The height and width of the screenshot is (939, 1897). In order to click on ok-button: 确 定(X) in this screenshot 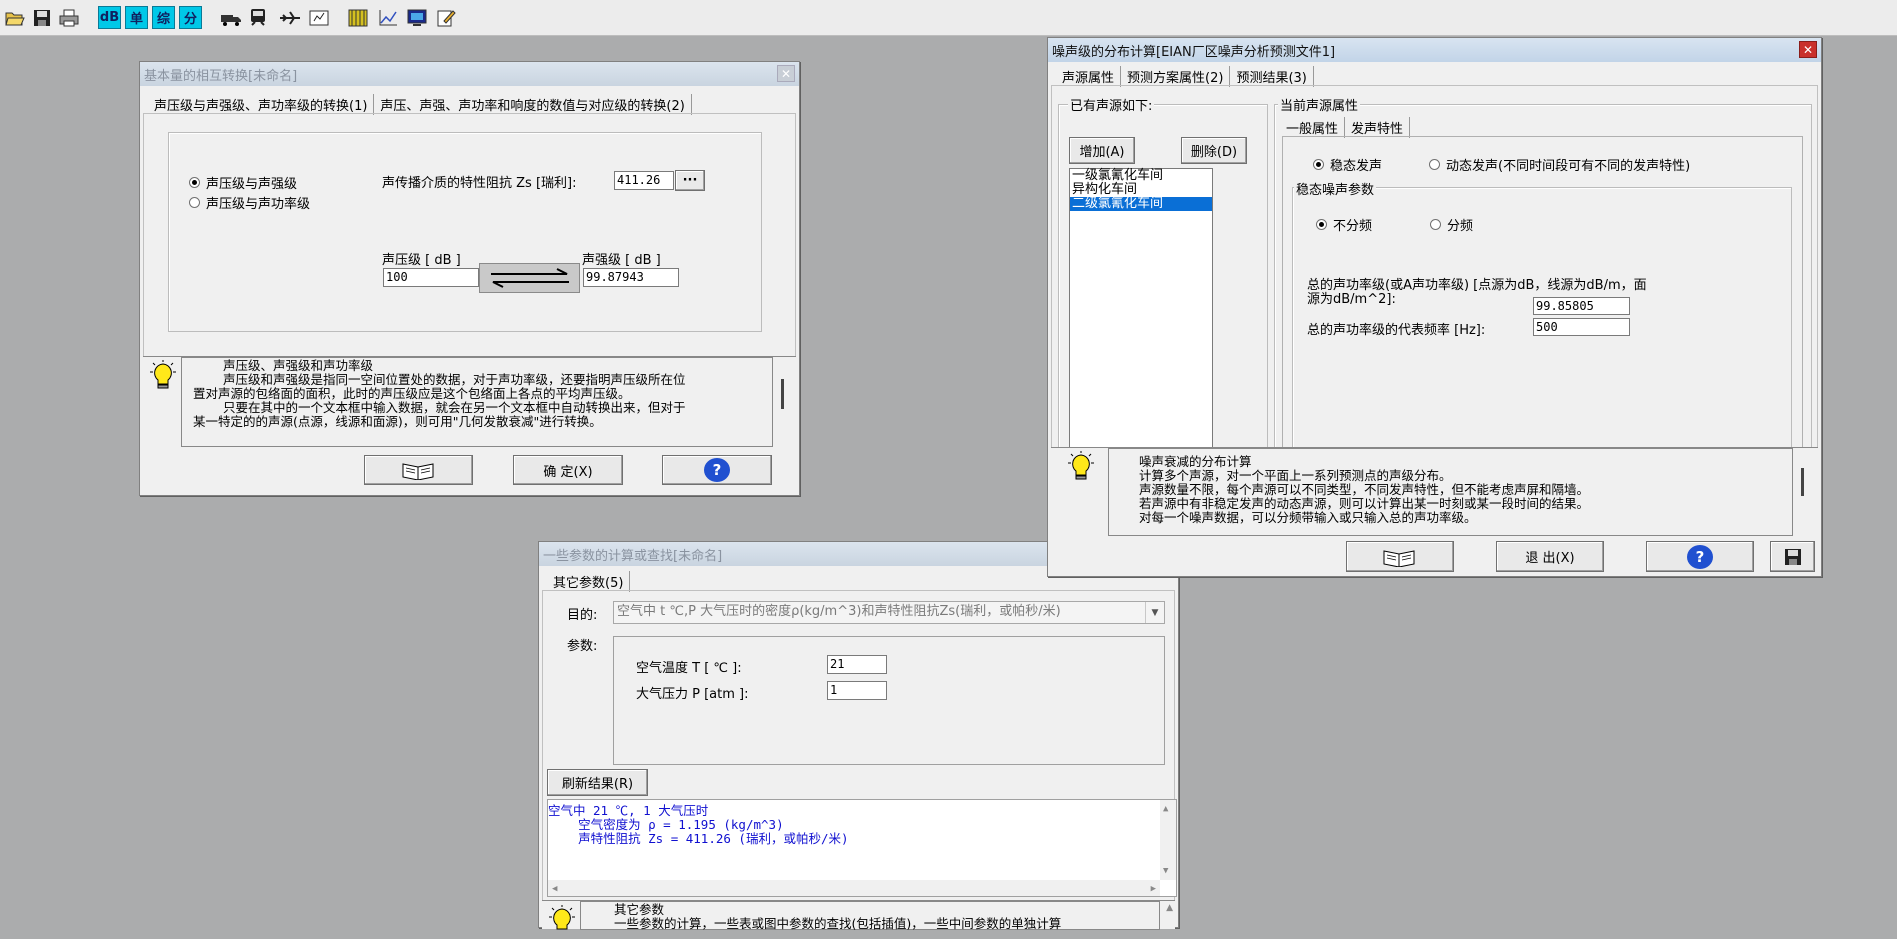, I will do `click(568, 470)`.